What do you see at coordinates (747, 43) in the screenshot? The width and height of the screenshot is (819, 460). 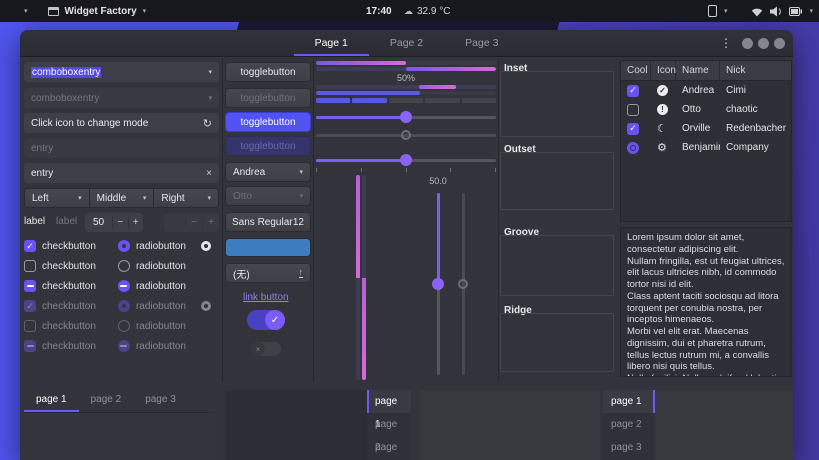 I see `minimize-button` at bounding box center [747, 43].